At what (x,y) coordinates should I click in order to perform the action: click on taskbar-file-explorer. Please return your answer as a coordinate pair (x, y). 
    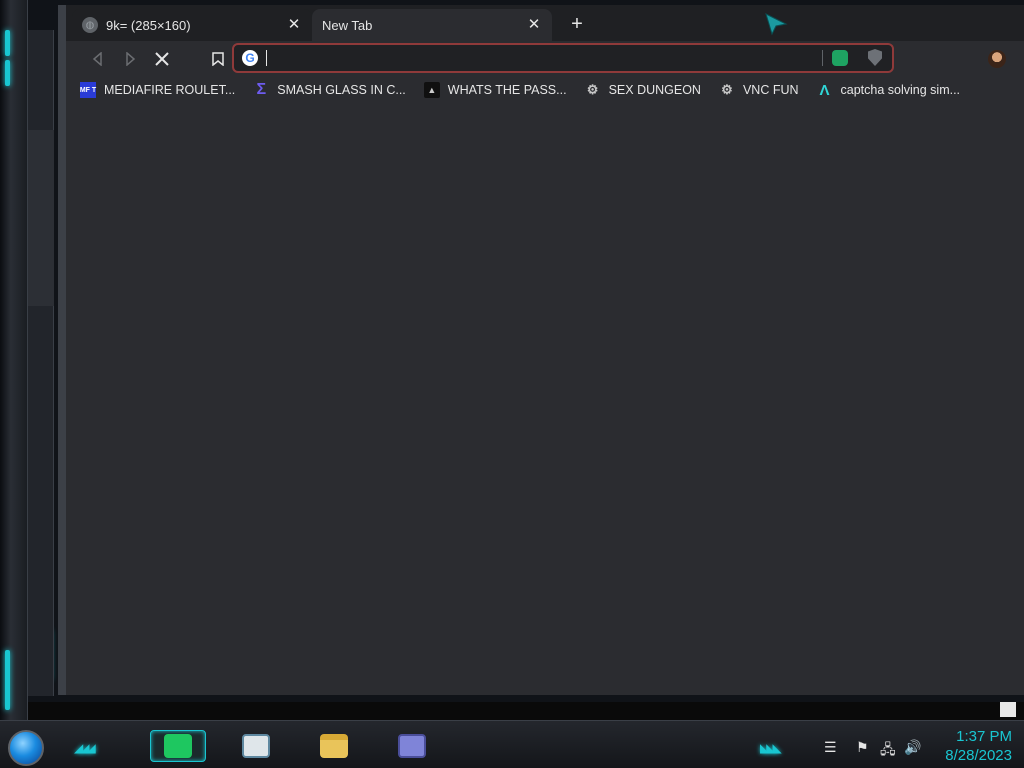
    Looking at the image, I should click on (334, 746).